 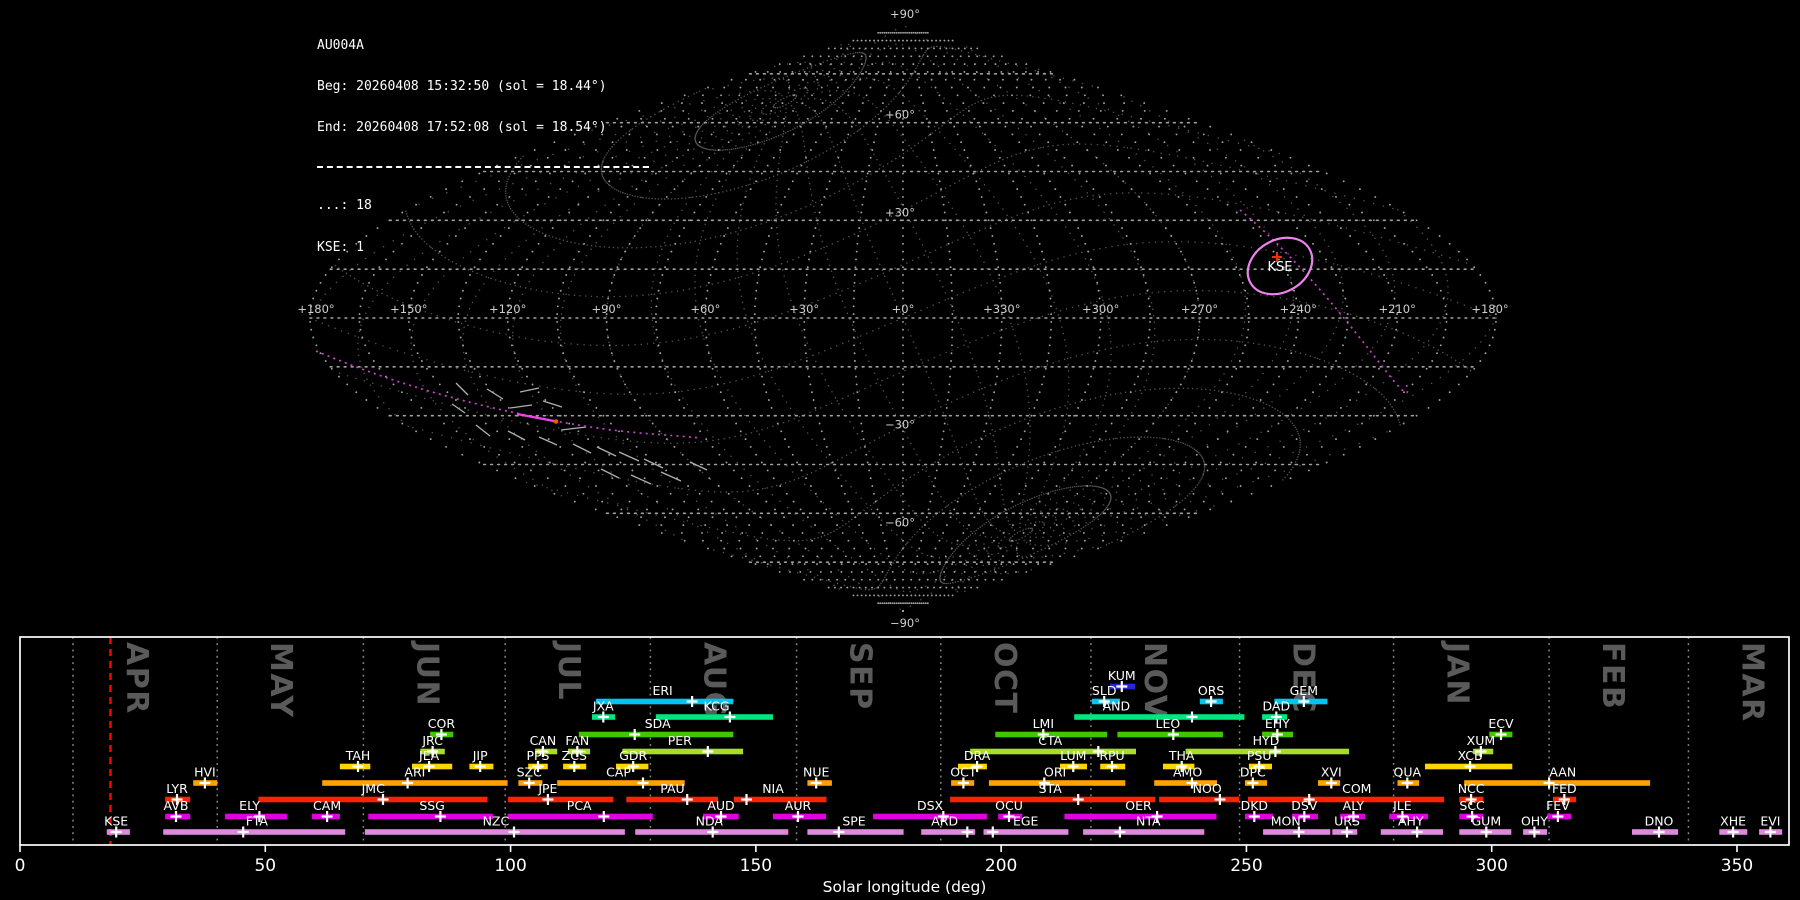 I want to click on month-label: FEB, so click(x=1612, y=676).